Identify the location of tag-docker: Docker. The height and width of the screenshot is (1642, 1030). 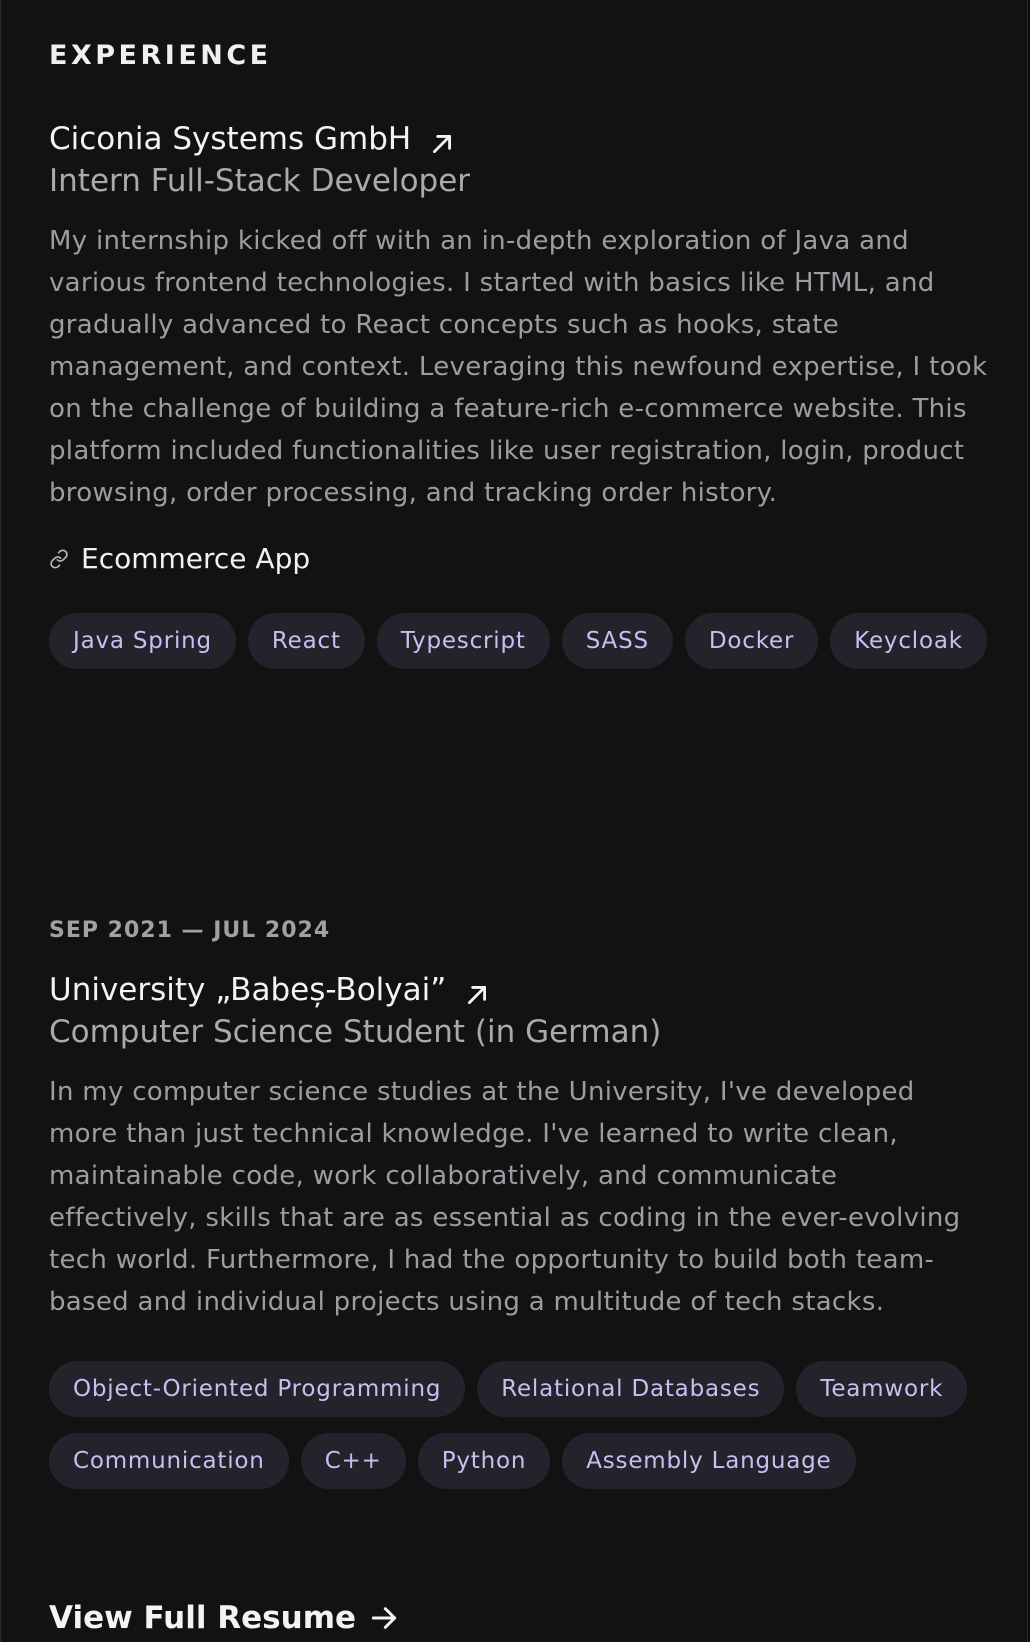
(751, 641).